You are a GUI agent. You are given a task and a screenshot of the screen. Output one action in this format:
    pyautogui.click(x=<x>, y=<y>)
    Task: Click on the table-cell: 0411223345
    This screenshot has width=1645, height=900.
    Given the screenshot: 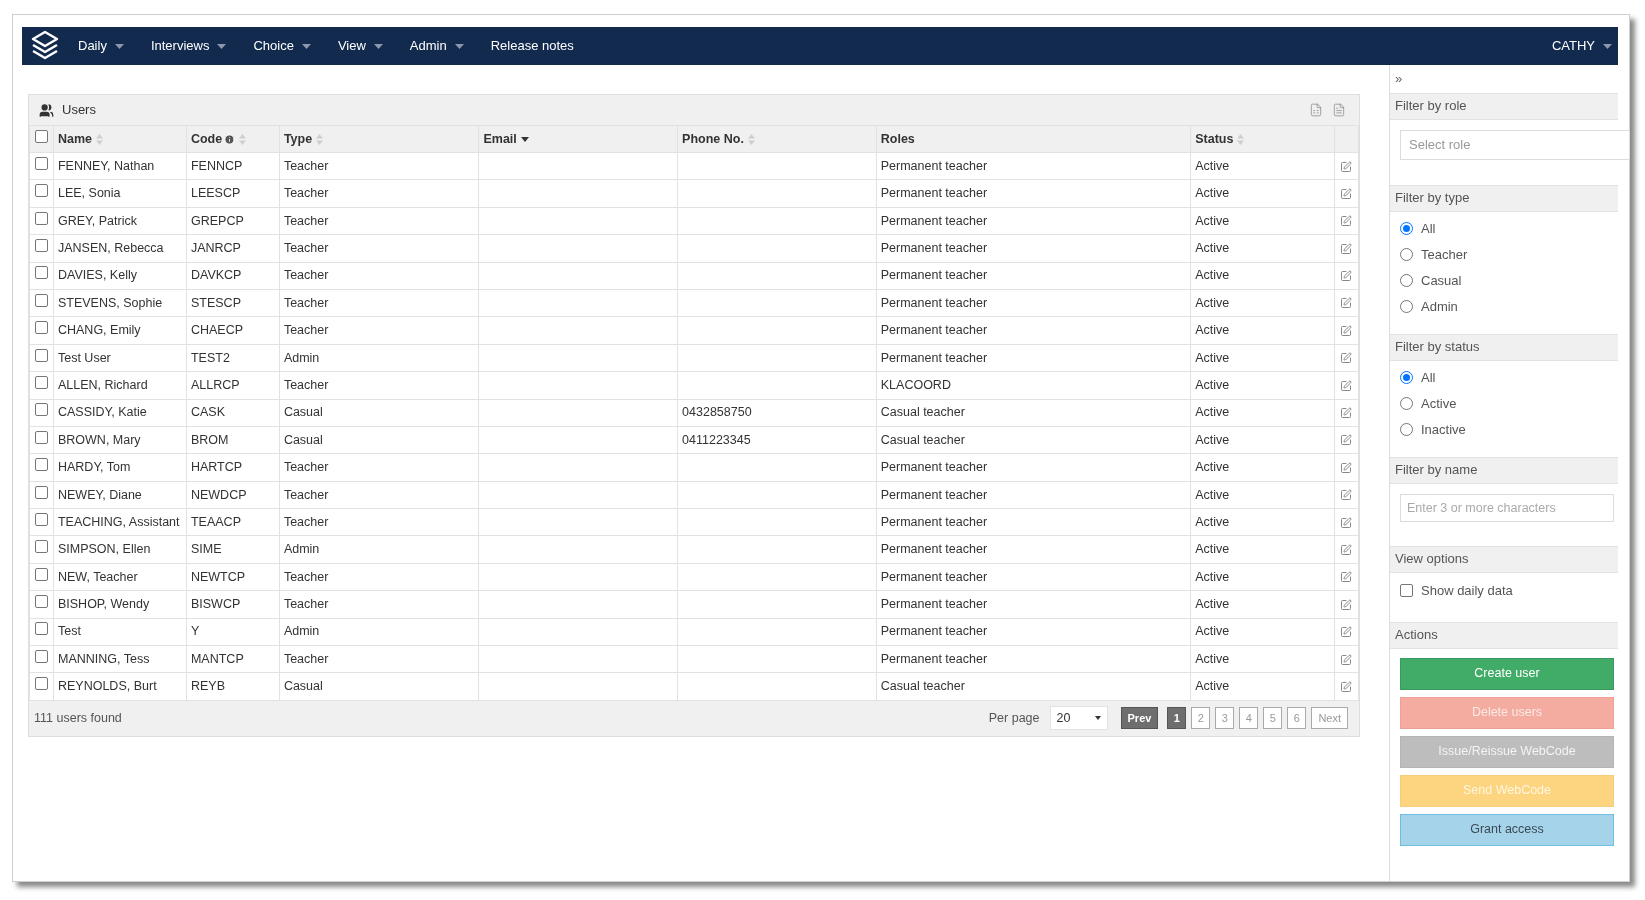 What is the action you would take?
    pyautogui.click(x=716, y=439)
    